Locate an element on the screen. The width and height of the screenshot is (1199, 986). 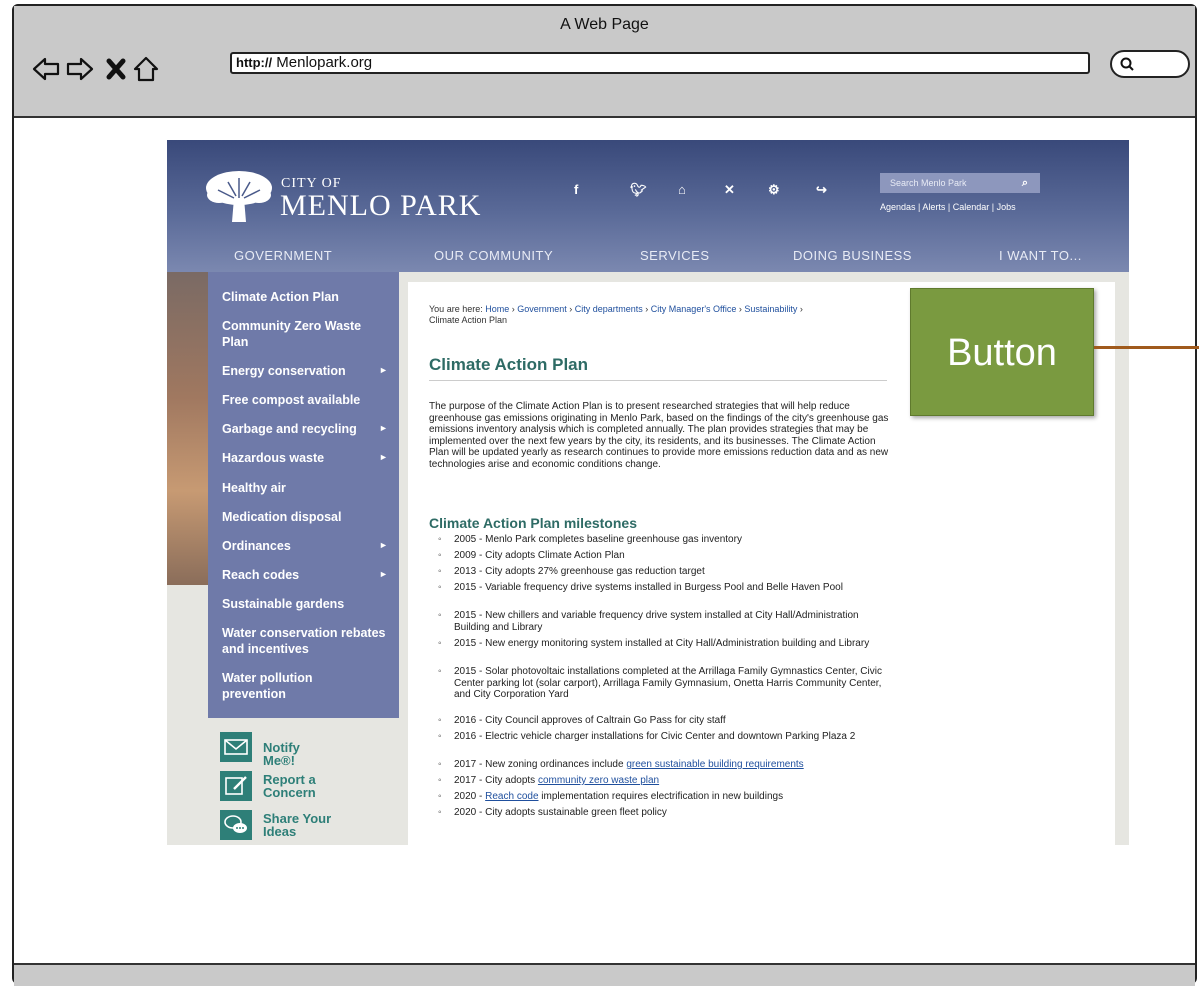
zero-waste-plan-link: community zero waste plan is located at coordinates (598, 780).